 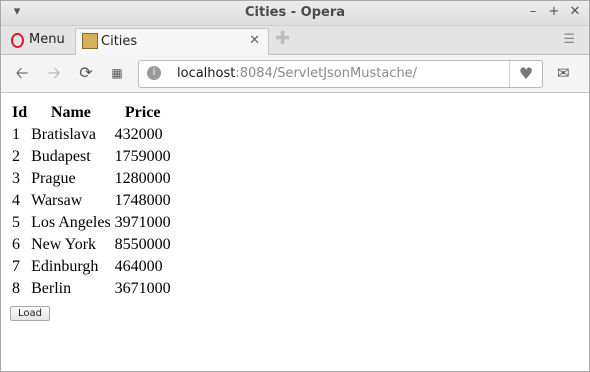 What do you see at coordinates (91, 157) in the screenshot?
I see `table-row: 2 Budapest 1759000` at bounding box center [91, 157].